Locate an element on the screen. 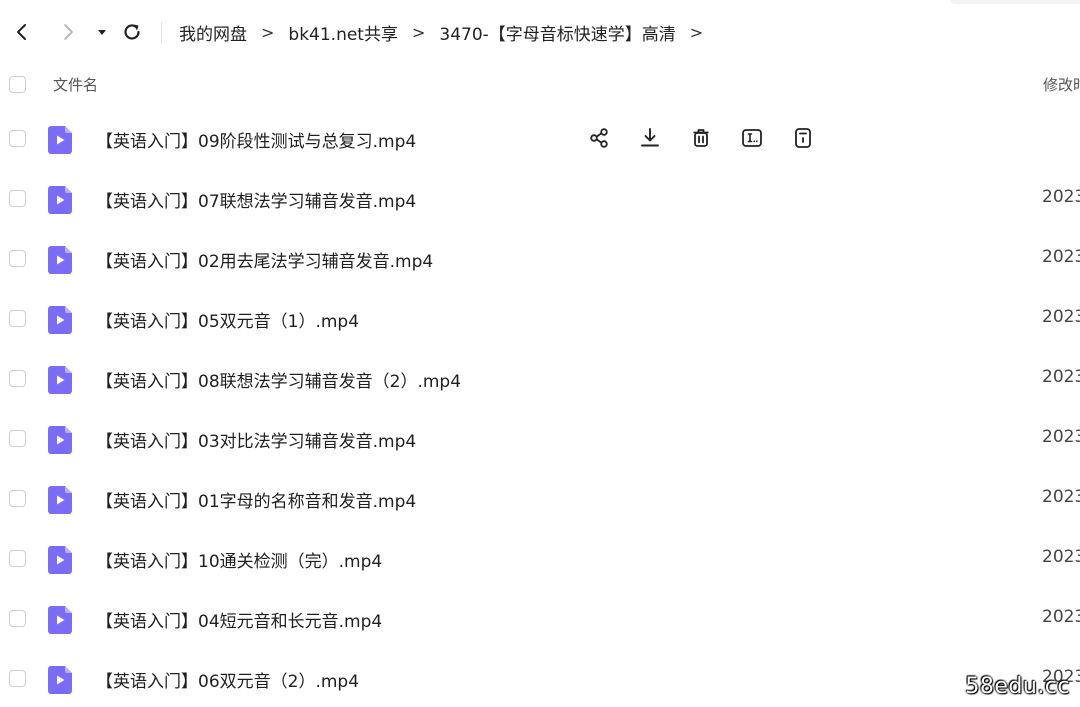 This screenshot has width=1080, height=707. breadcrumb-item-shared: bk41.net共享 is located at coordinates (343, 32).